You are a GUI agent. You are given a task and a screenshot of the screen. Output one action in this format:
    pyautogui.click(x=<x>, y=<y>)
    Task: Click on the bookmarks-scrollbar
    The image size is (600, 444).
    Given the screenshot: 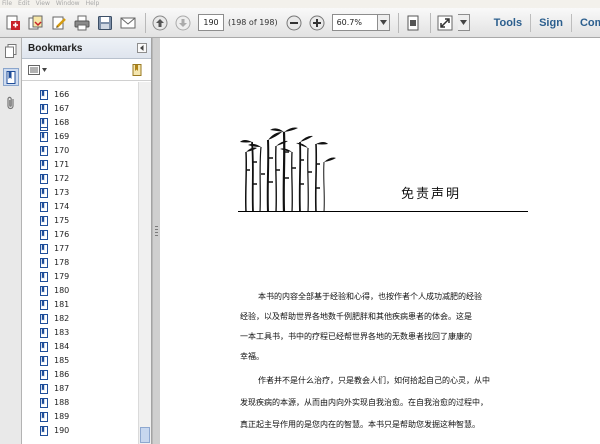 What is the action you would take?
    pyautogui.click(x=144, y=263)
    